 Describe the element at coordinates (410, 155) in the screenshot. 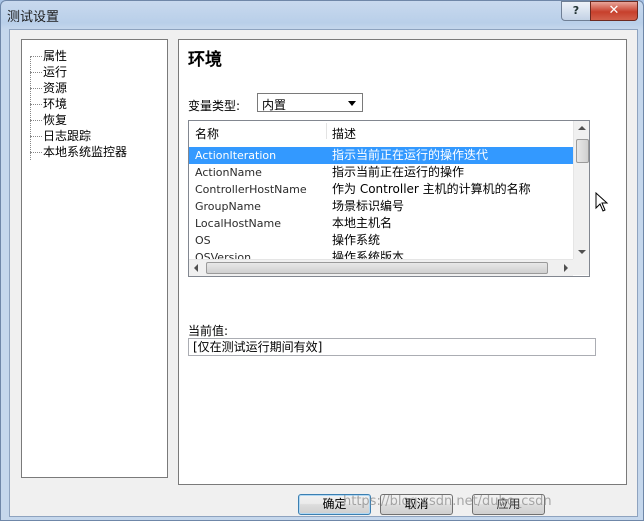

I see `row-description: 指示当前正在运行的操作迭代` at that location.